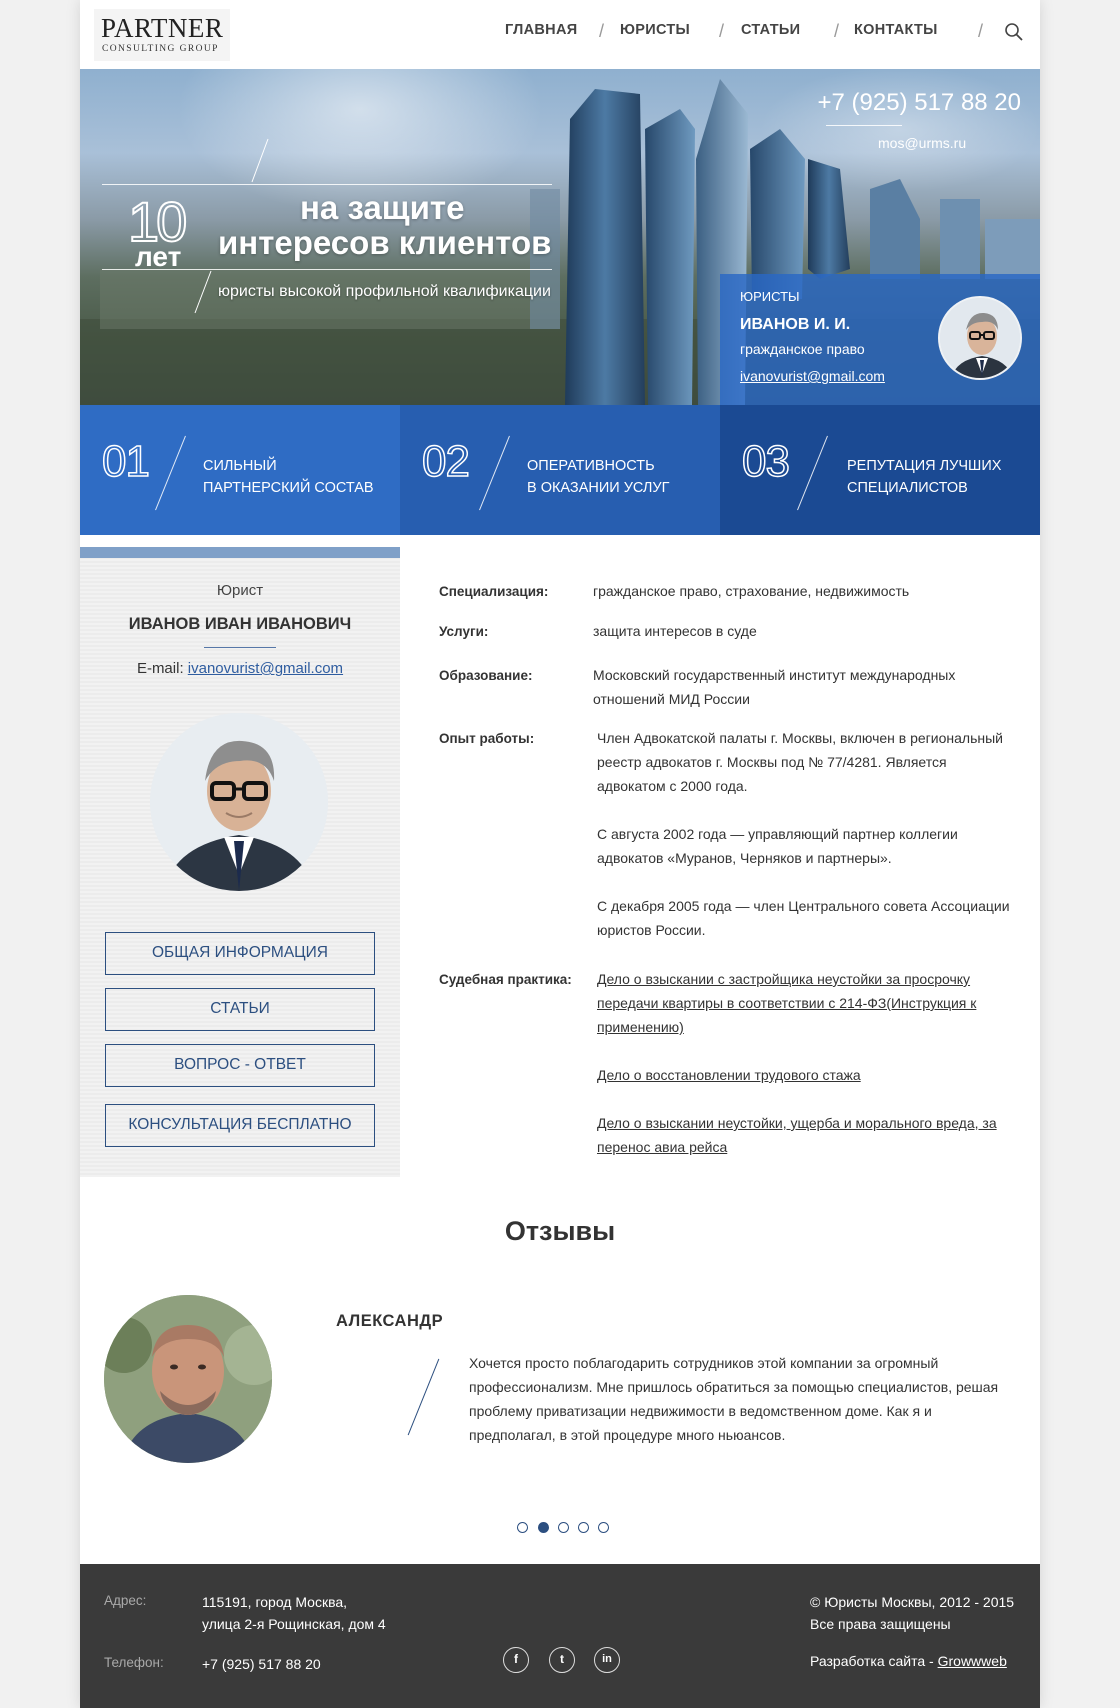 The height and width of the screenshot is (1708, 1120). I want to click on court-case-link: Дело о восстановлении трудового стажа, so click(729, 1075).